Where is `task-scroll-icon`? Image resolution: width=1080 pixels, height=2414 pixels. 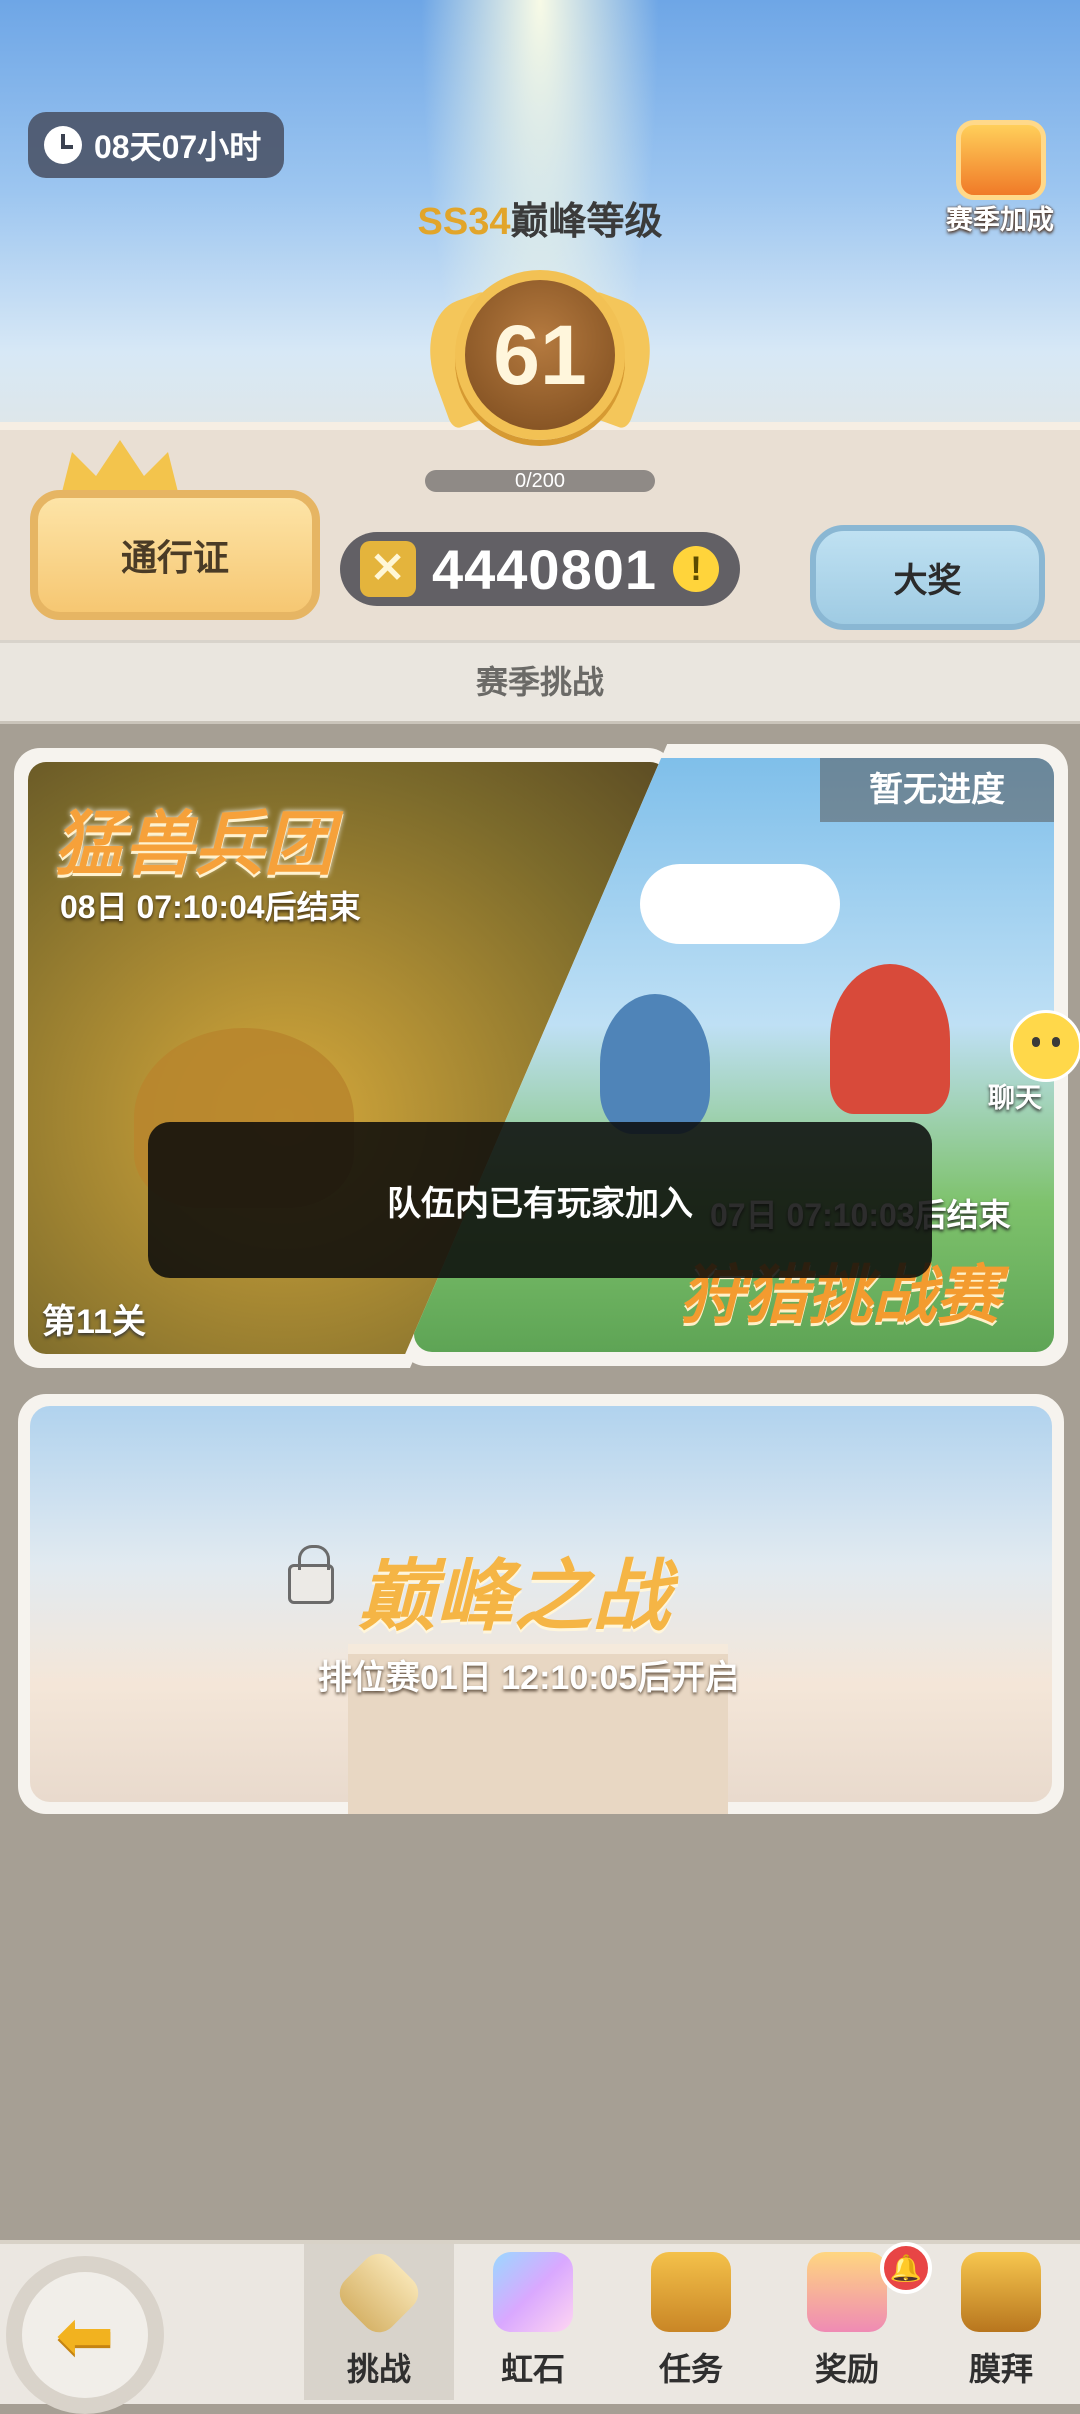 task-scroll-icon is located at coordinates (691, 2292).